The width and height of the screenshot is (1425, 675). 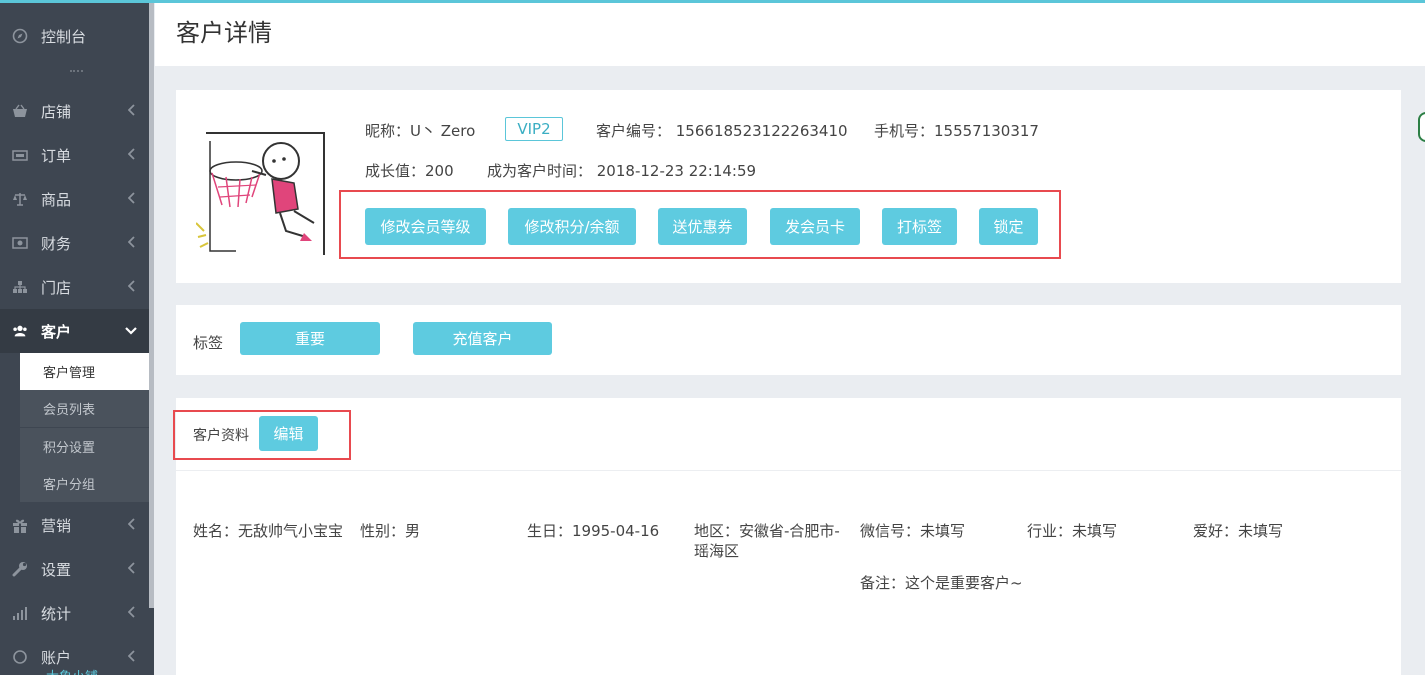 I want to click on chevron-down-icon, so click(x=131, y=331).